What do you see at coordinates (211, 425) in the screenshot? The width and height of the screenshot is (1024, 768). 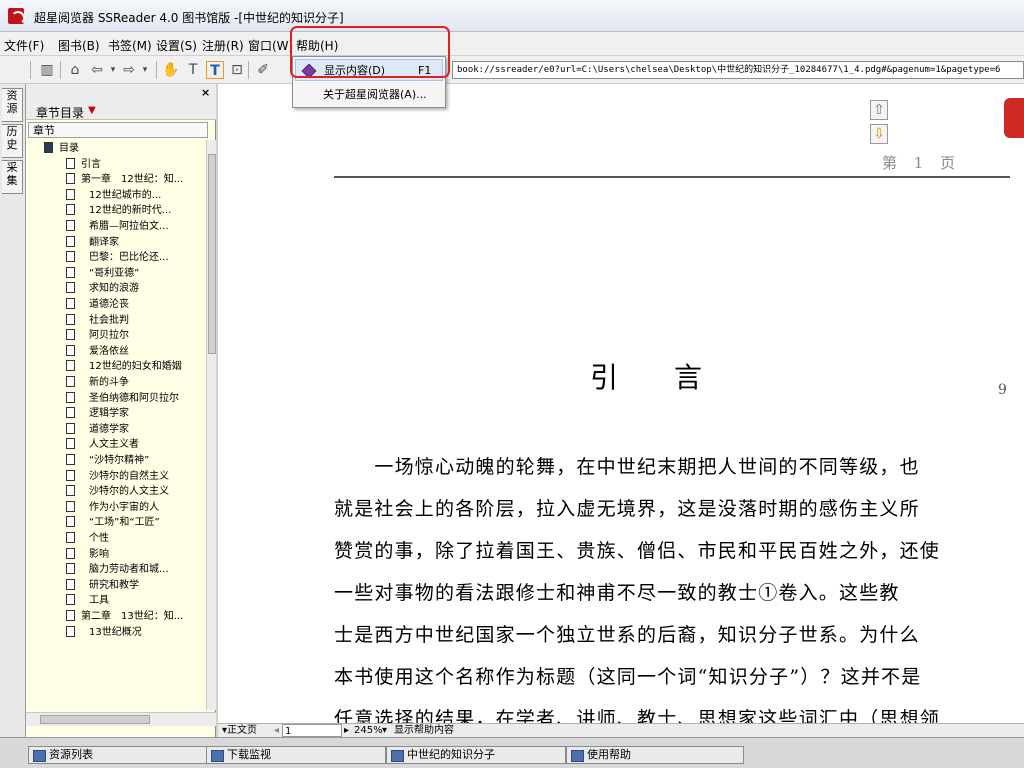 I see `tree-vertical-scrollbar` at bounding box center [211, 425].